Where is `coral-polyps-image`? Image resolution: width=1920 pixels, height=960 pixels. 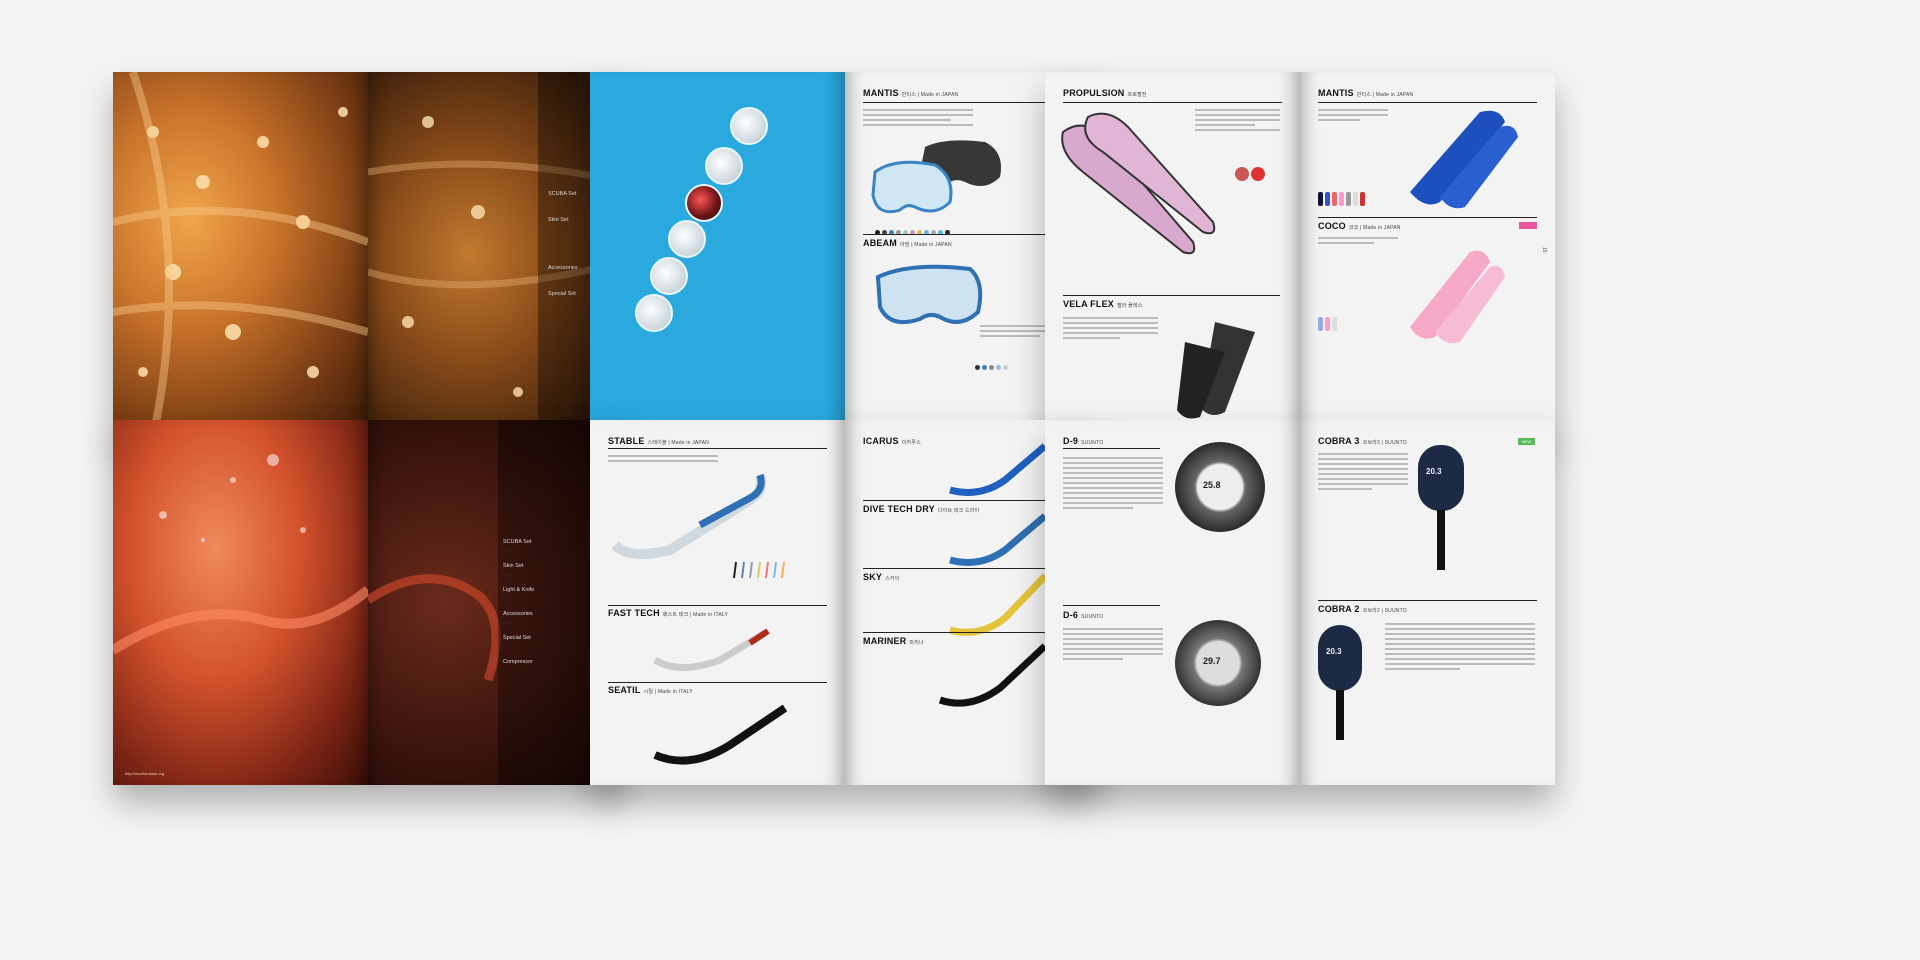 coral-polyps-image is located at coordinates (240, 254).